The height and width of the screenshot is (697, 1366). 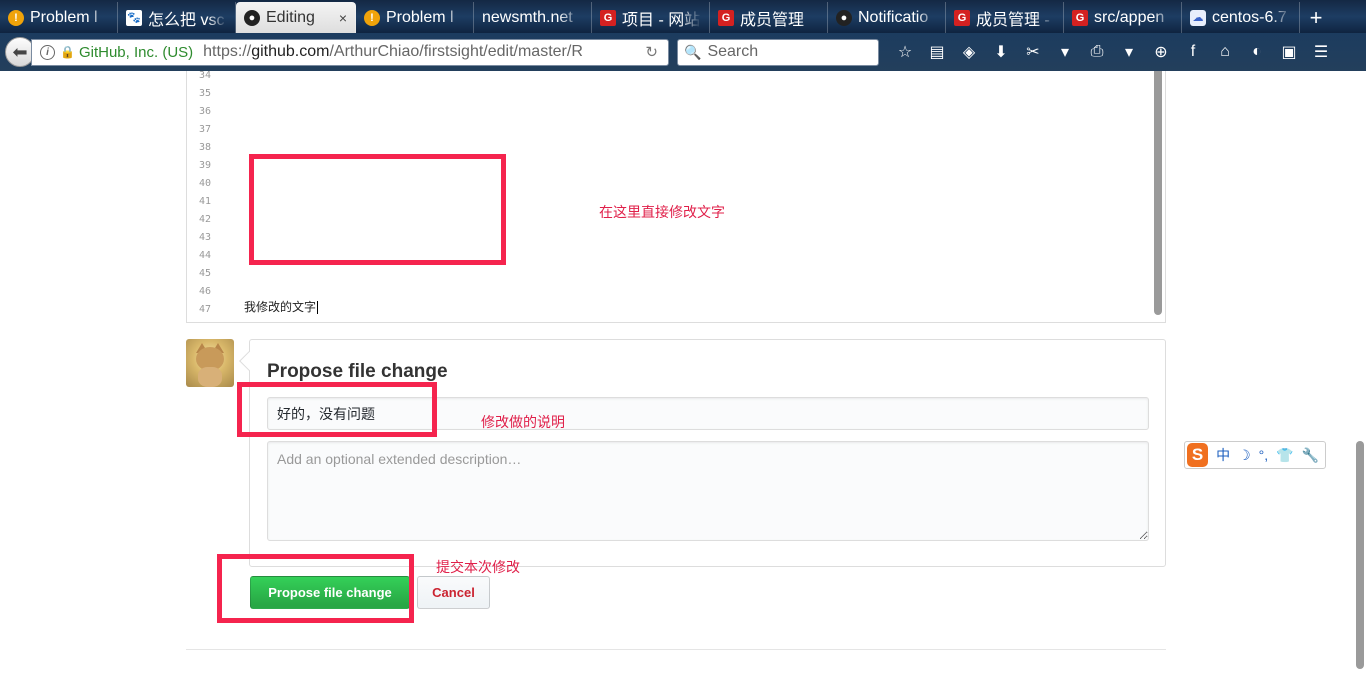 What do you see at coordinates (1249, 17) in the screenshot?
I see `browser-tab-label: centos-6.7` at bounding box center [1249, 17].